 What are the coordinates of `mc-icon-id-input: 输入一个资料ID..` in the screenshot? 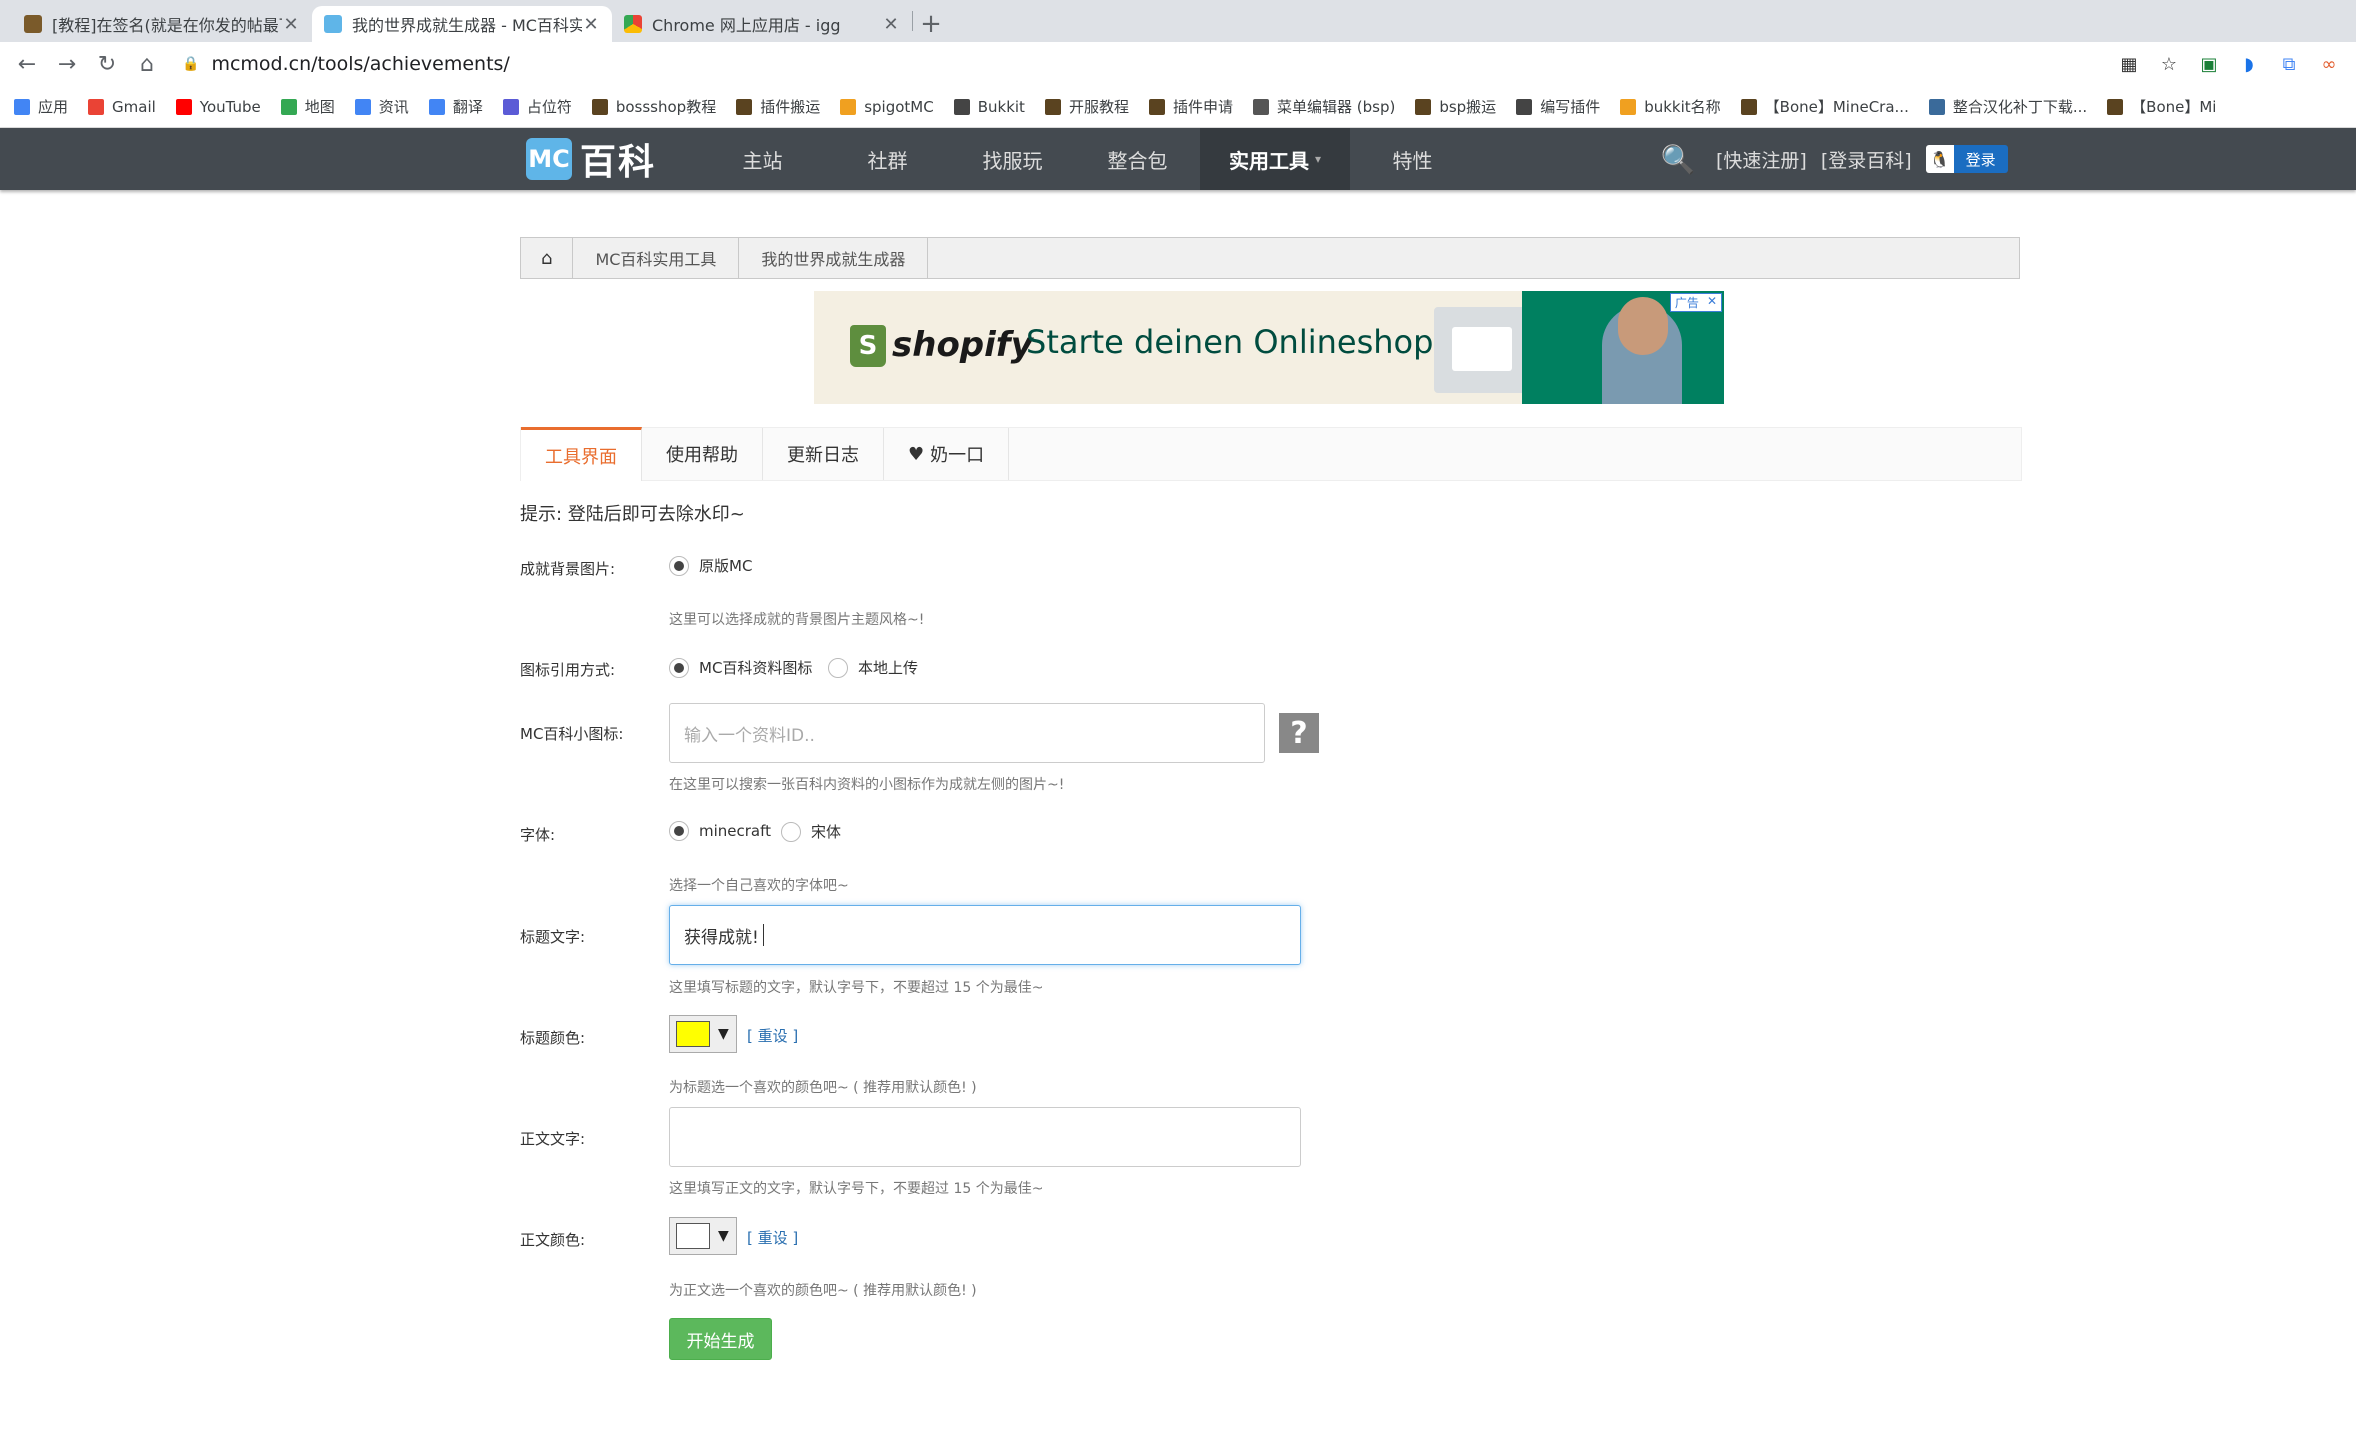 It's located at (967, 733).